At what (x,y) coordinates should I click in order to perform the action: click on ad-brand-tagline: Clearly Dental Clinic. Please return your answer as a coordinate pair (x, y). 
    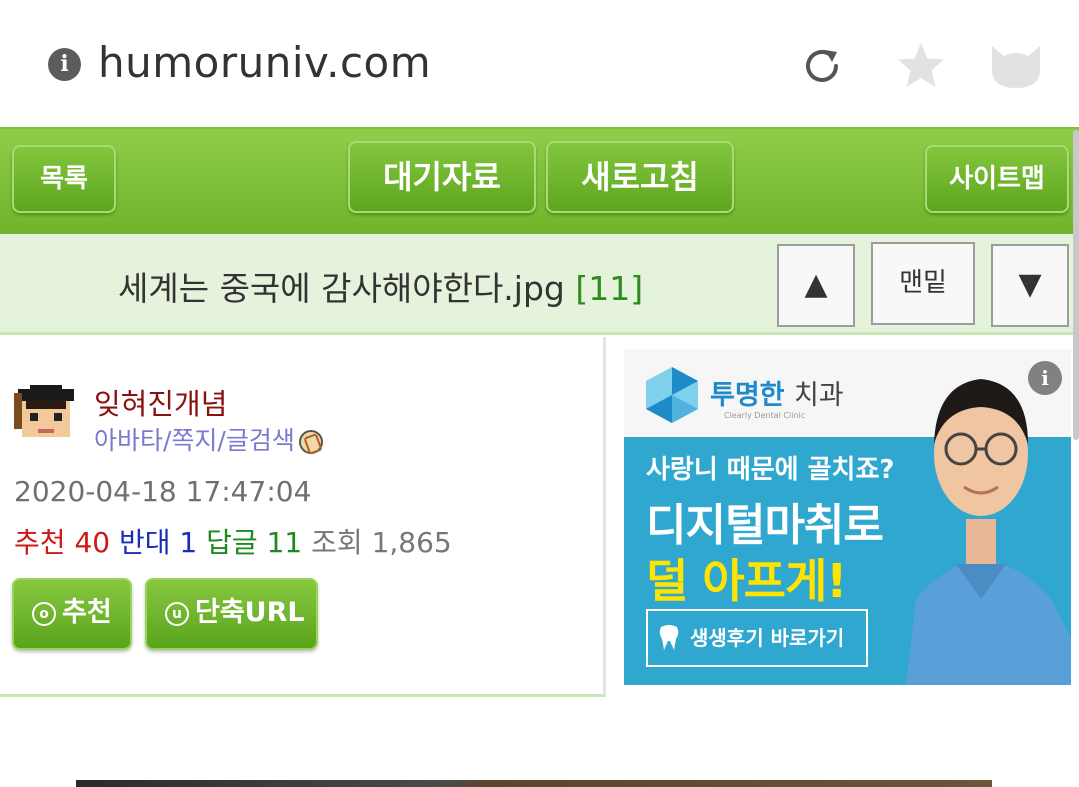
    Looking at the image, I should click on (765, 415).